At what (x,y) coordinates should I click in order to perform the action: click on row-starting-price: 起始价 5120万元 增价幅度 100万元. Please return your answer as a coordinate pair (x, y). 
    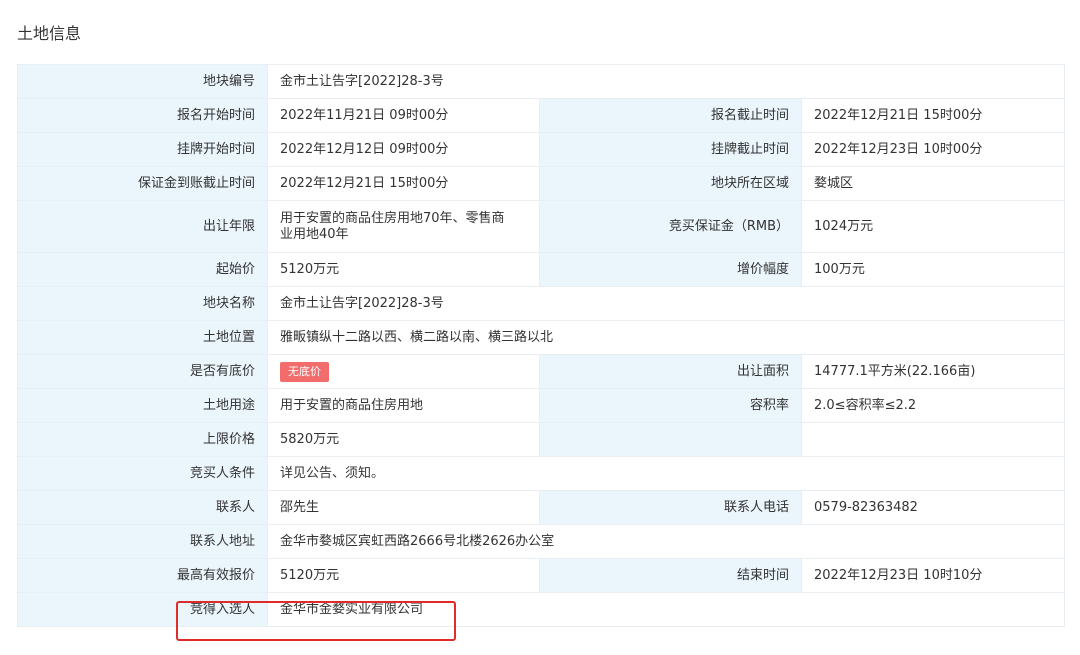
    Looking at the image, I should click on (541, 269).